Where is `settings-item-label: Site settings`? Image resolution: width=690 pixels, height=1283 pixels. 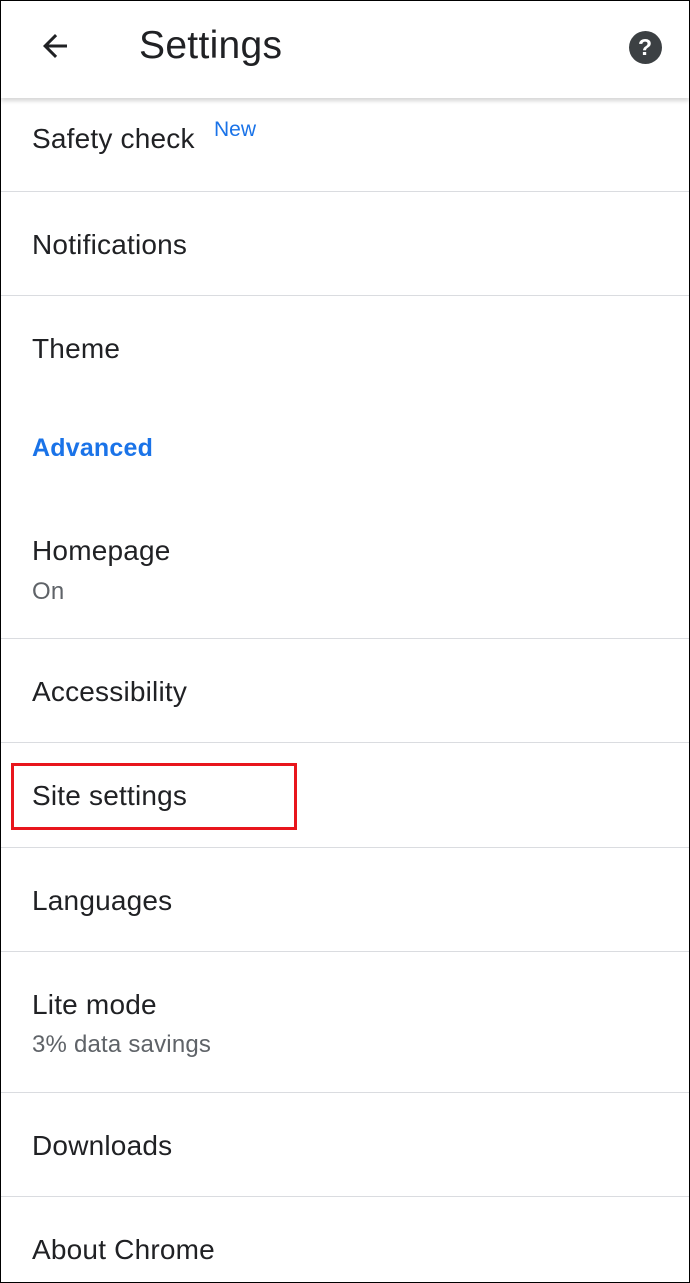
settings-item-label: Site settings is located at coordinates (110, 795).